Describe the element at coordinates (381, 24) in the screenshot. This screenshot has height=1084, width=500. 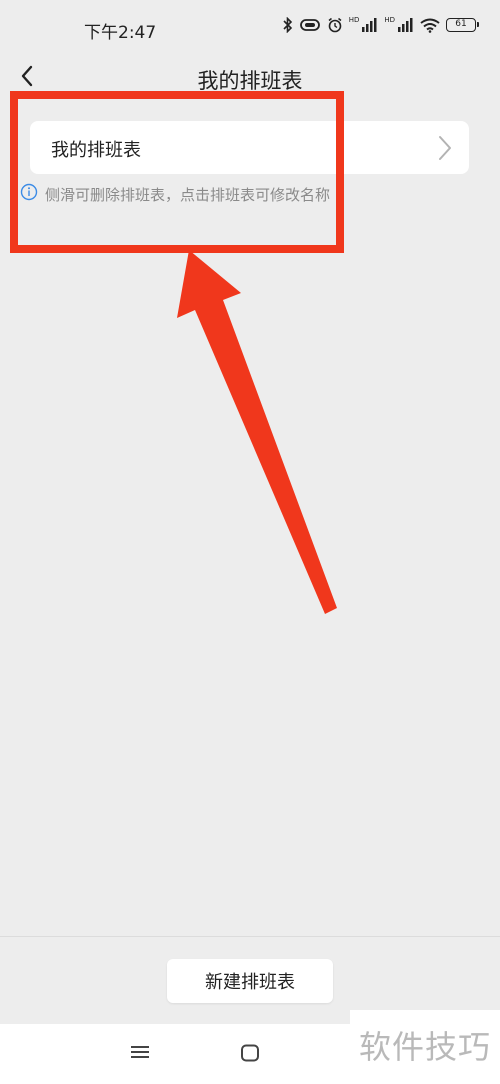
I see `status-icons: HD HD 61` at that location.